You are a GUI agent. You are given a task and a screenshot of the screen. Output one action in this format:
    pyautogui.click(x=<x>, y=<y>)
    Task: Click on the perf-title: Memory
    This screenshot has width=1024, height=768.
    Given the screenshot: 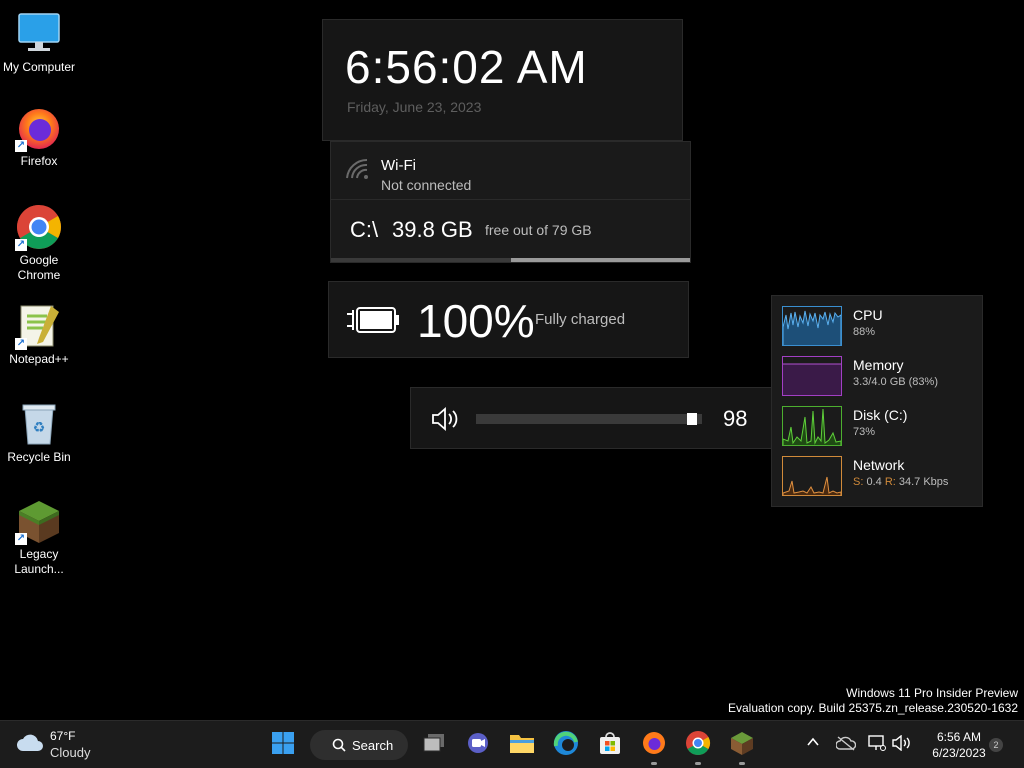 What is the action you would take?
    pyautogui.click(x=878, y=365)
    